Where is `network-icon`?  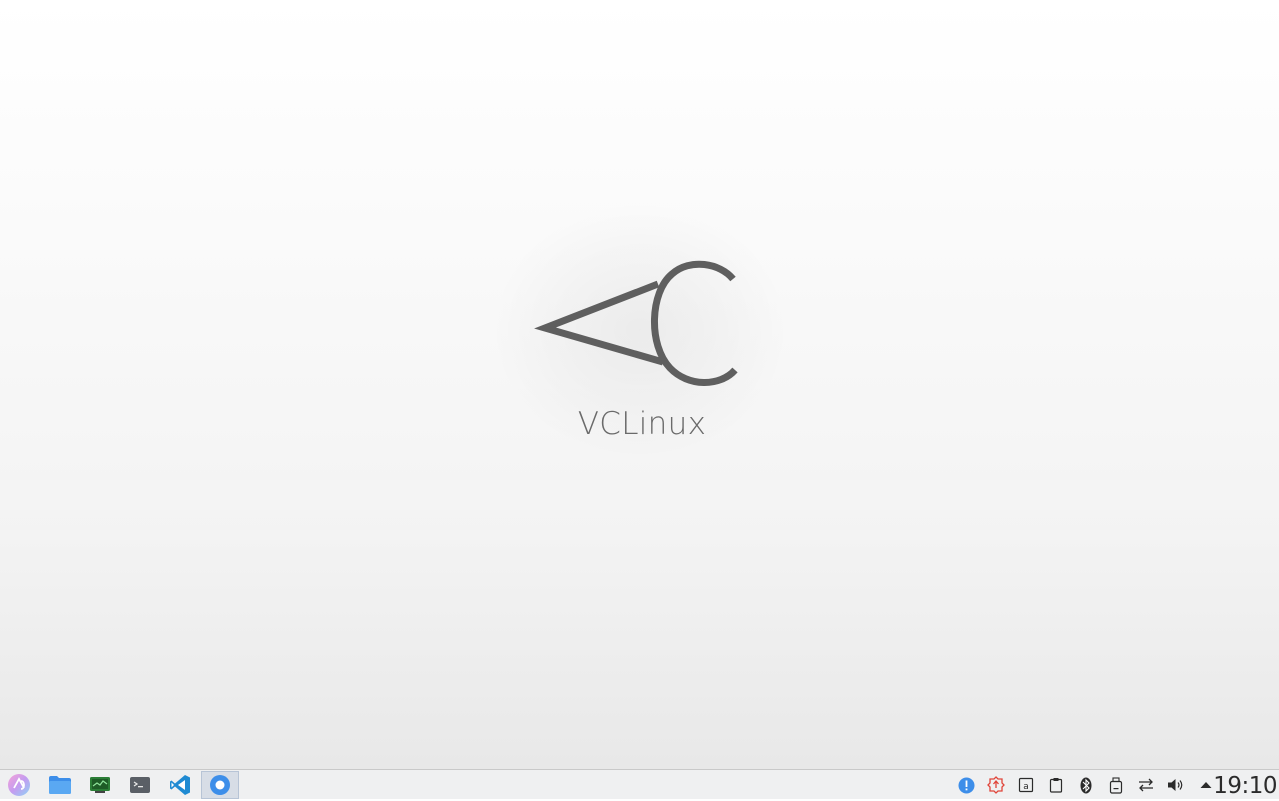
network-icon is located at coordinates (1146, 785).